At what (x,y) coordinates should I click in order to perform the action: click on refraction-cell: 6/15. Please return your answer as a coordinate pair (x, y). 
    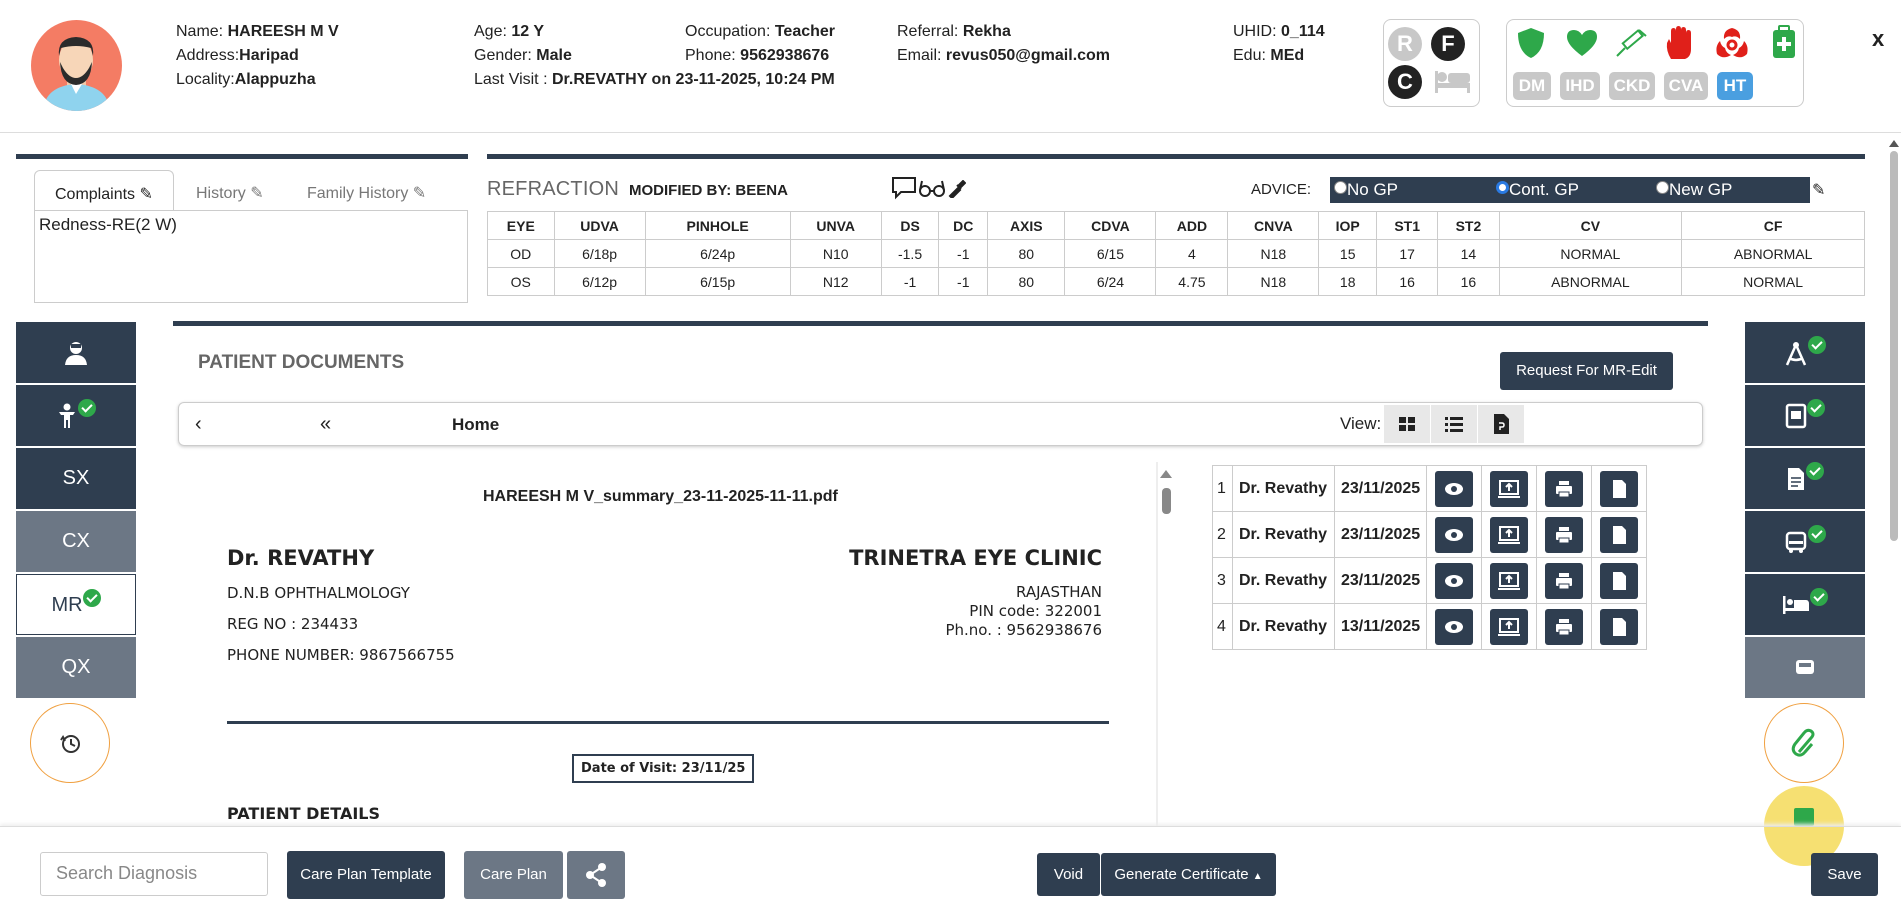
    Looking at the image, I should click on (1110, 253).